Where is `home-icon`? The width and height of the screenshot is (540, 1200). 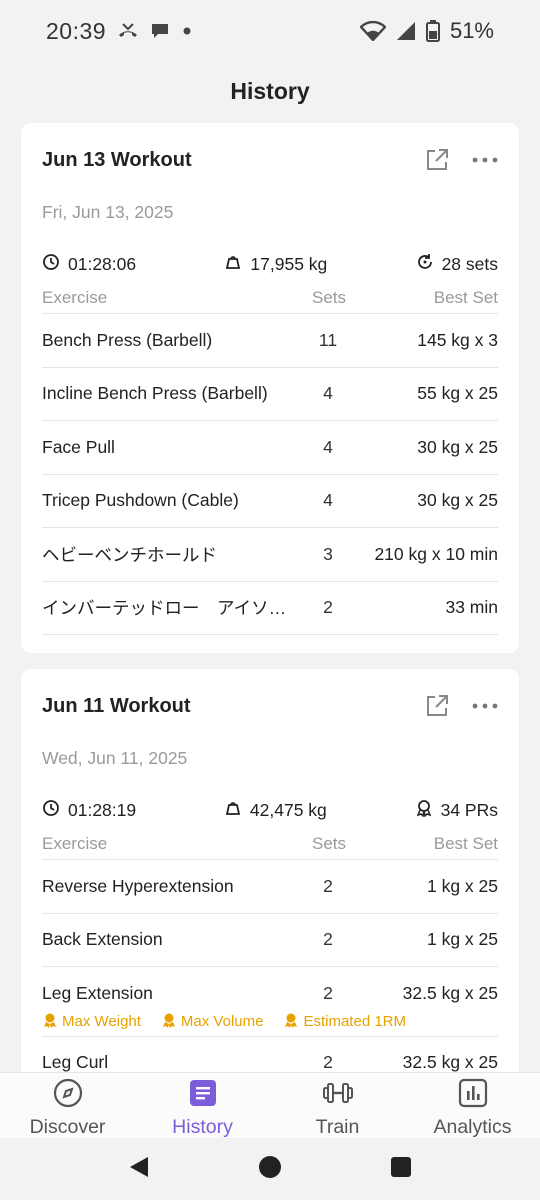
home-icon is located at coordinates (270, 1169).